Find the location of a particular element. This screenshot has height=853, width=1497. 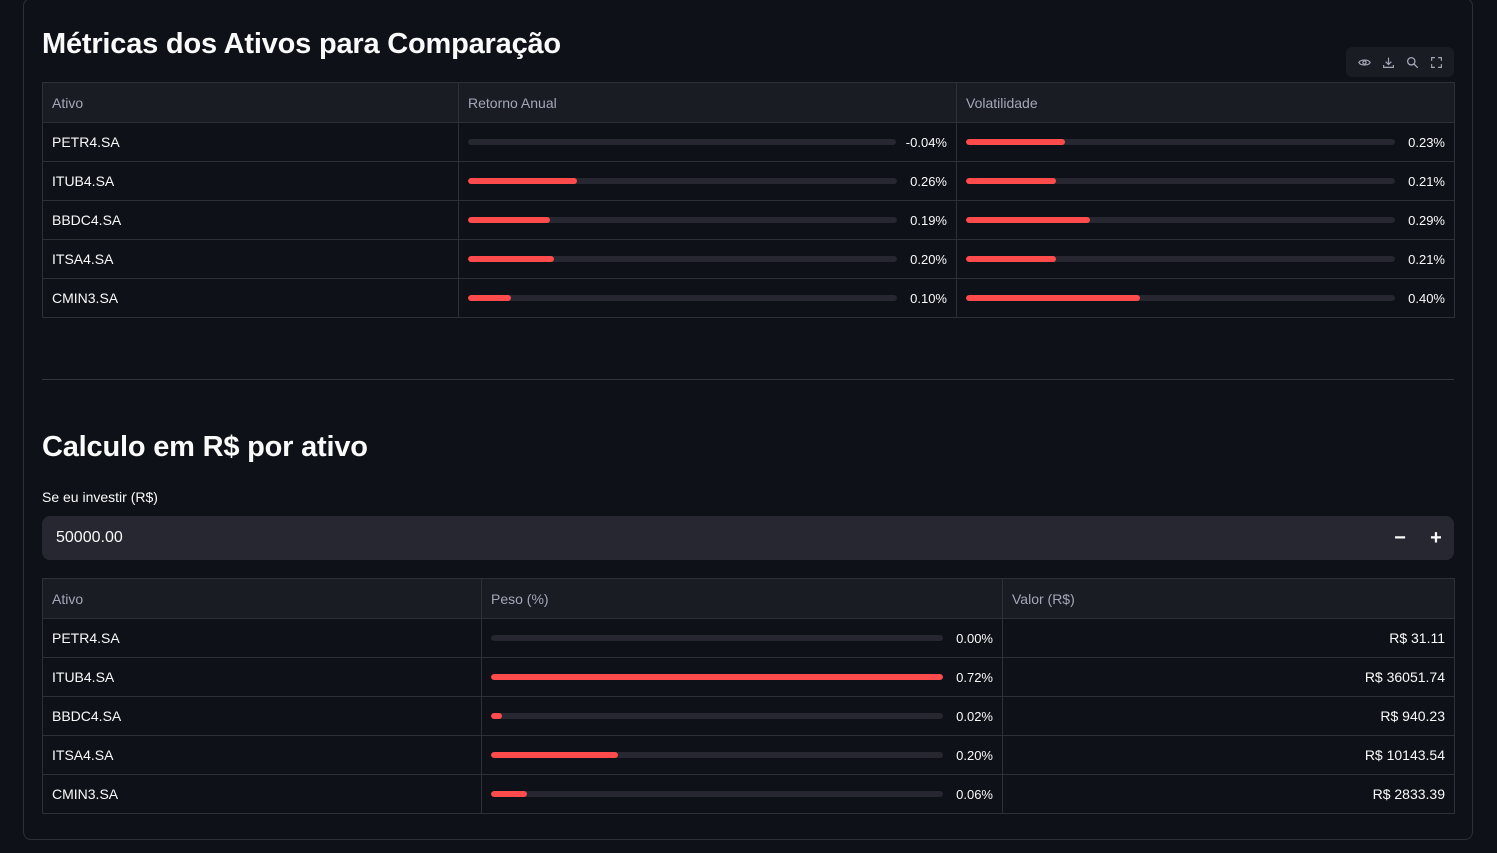

table-row: BBDC4.SA 0.02% R$ 940.23 is located at coordinates (748, 716).